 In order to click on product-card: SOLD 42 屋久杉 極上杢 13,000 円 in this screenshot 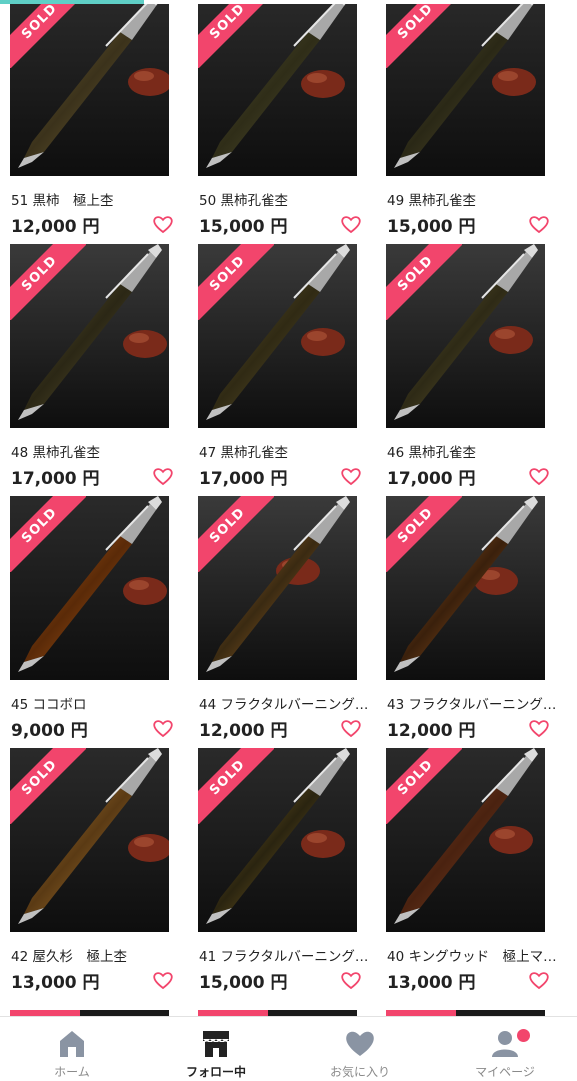, I will do `click(95, 874)`.